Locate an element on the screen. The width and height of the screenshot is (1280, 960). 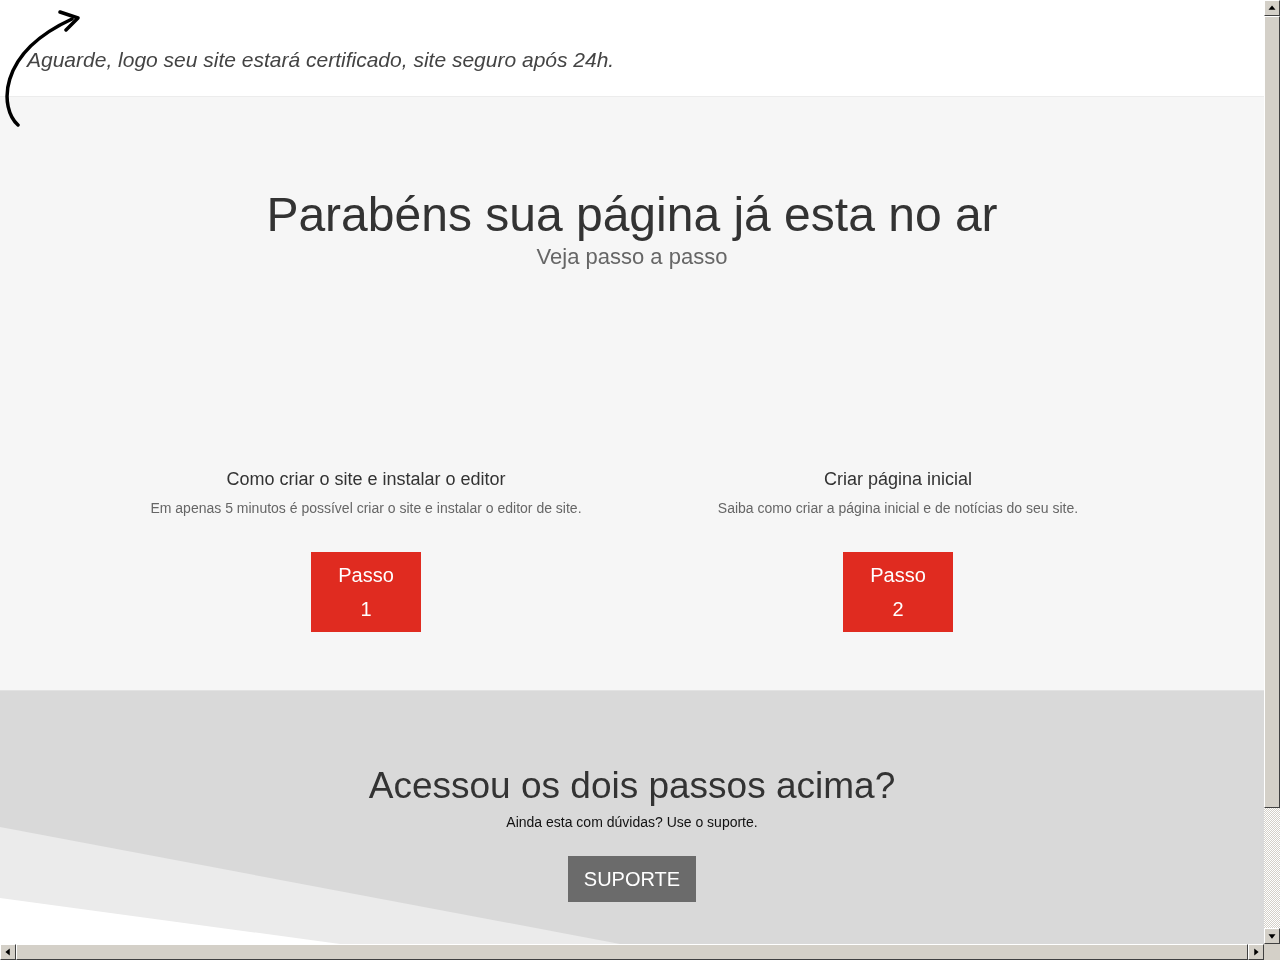
scroll-left-icon is located at coordinates (8, 952).